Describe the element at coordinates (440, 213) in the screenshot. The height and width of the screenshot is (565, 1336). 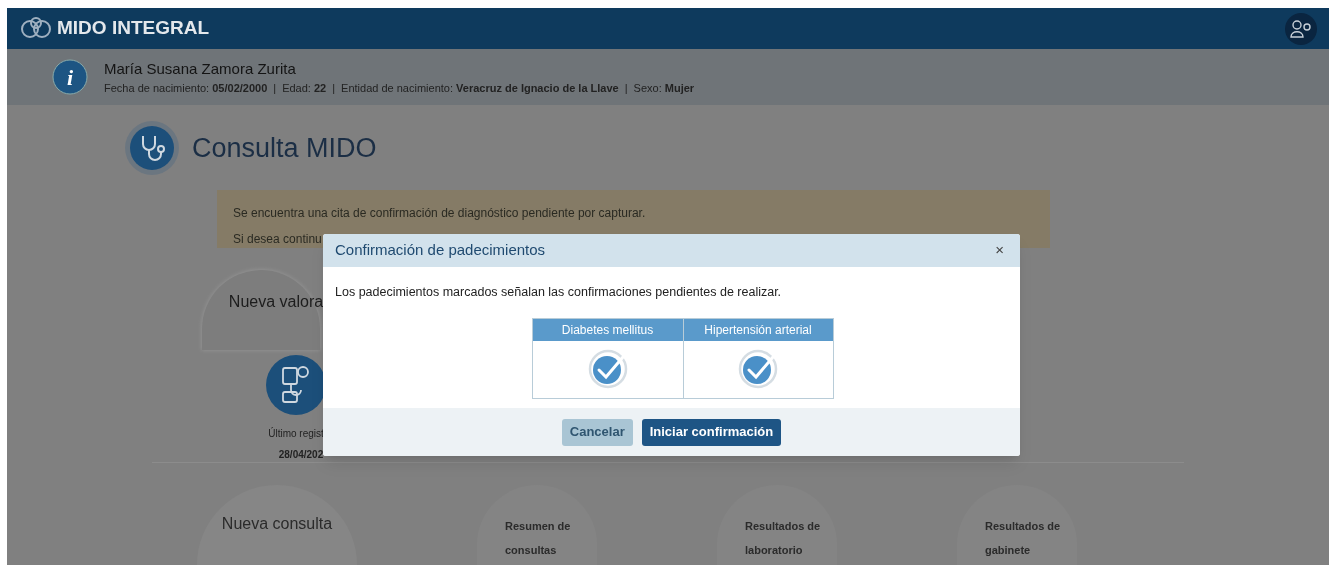
I see `alert-text: Se encuentra una cita de confirmación de diagnóstico pendiente por capturar.` at that location.